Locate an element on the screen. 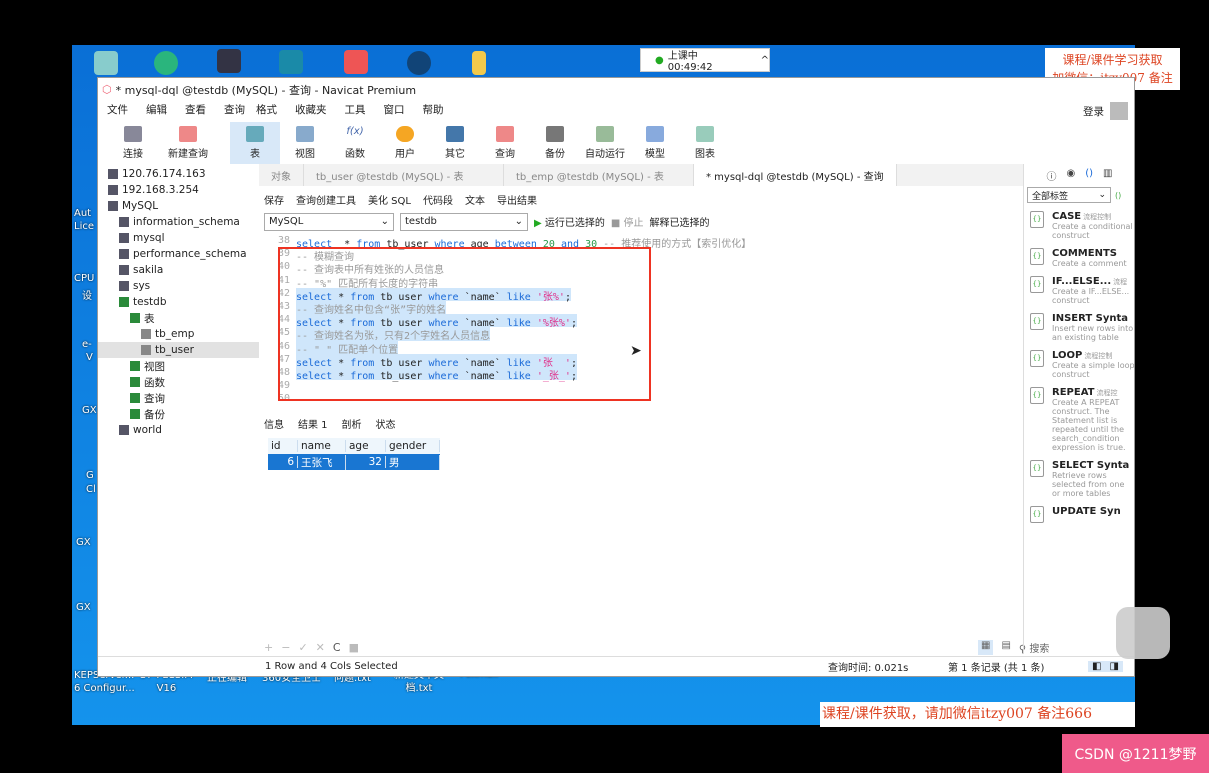 The height and width of the screenshot is (773, 1209). connection-select: MySQL ⌄ is located at coordinates (329, 221).